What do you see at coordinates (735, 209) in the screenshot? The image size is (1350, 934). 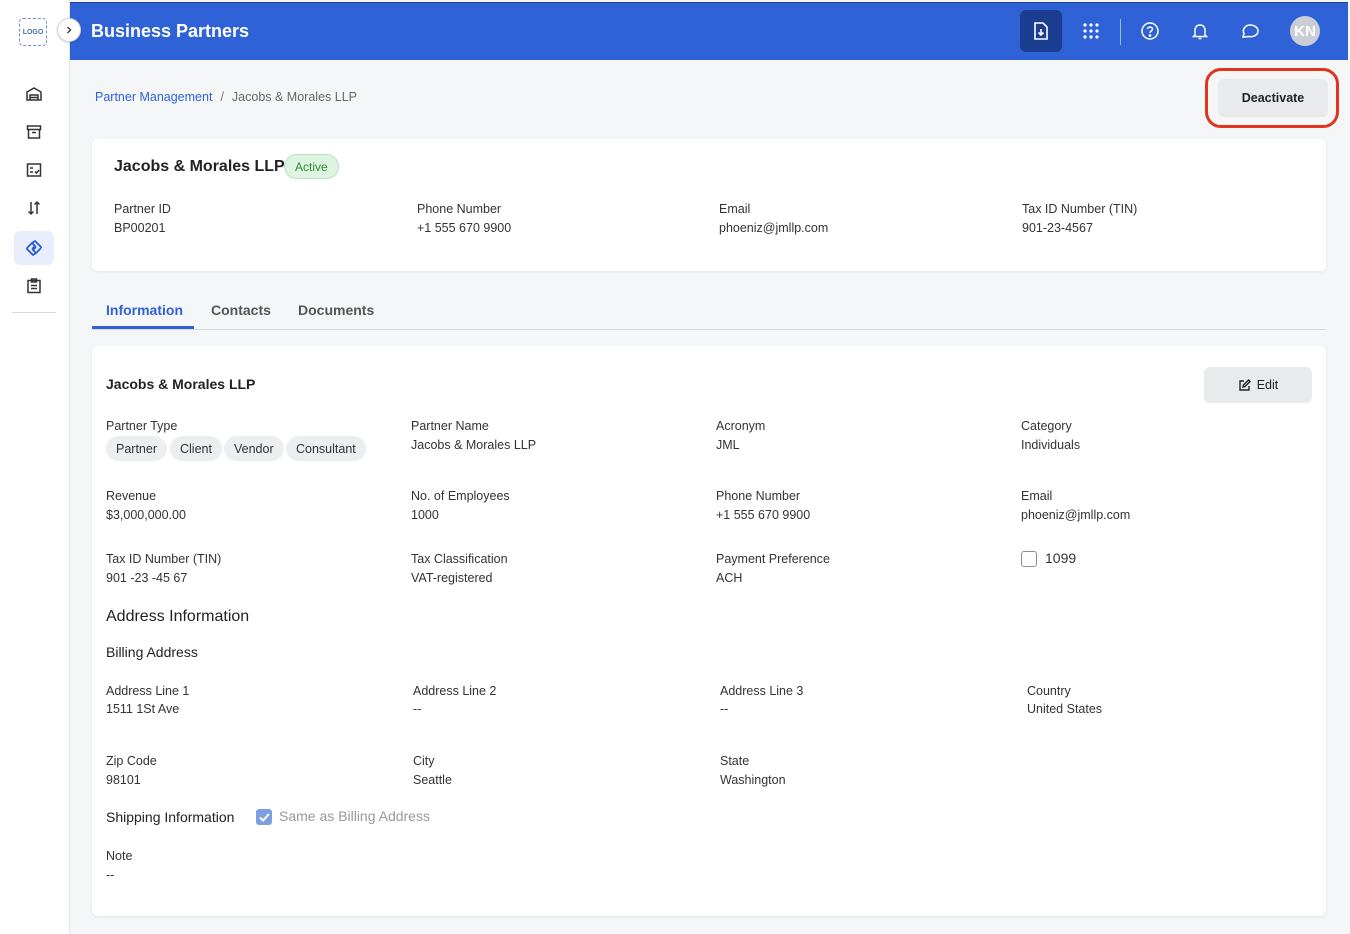 I see `email-label: Email` at bounding box center [735, 209].